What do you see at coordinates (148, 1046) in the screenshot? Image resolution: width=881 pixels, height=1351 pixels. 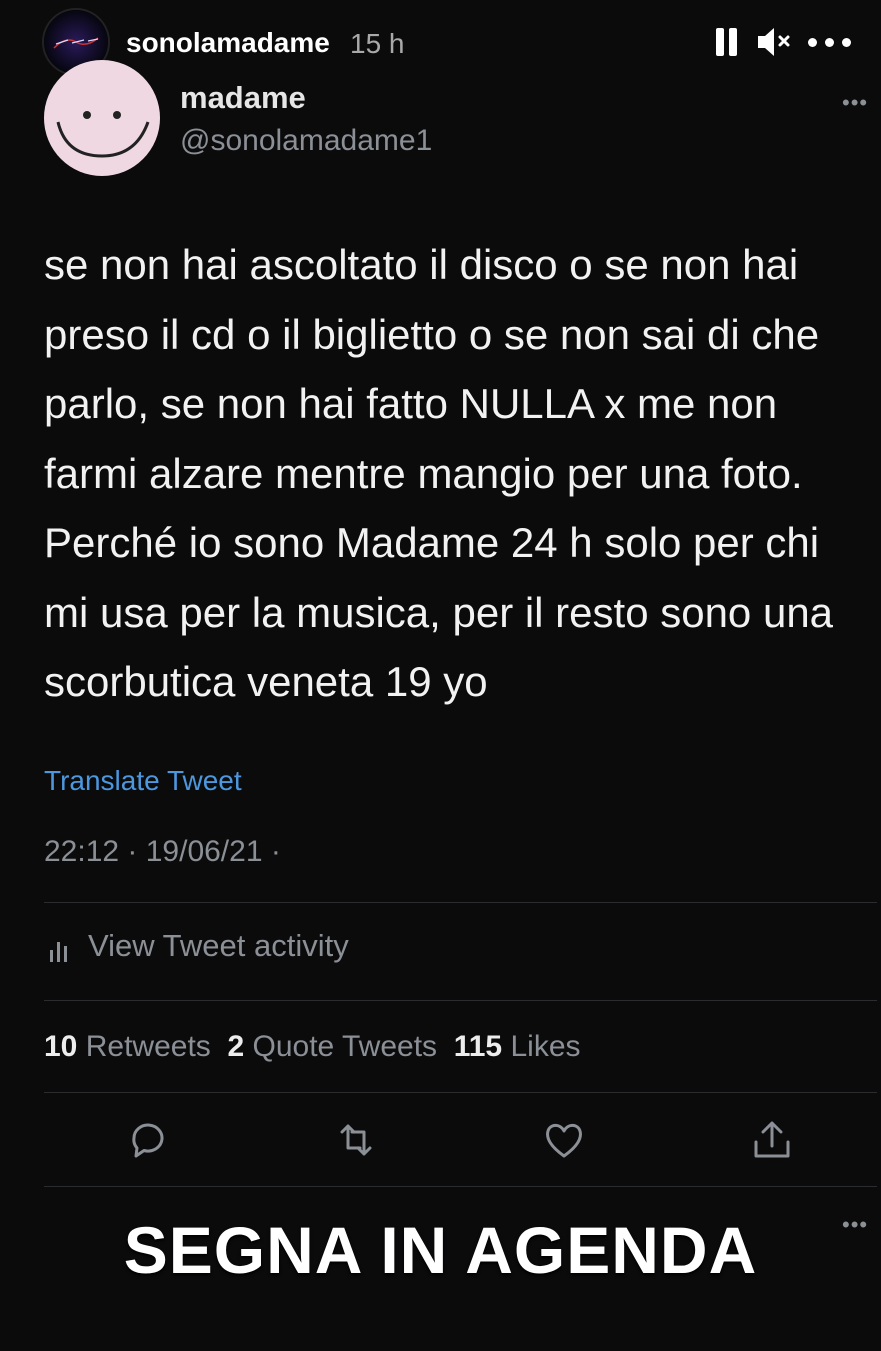 I see `retweets-label: Retweets` at bounding box center [148, 1046].